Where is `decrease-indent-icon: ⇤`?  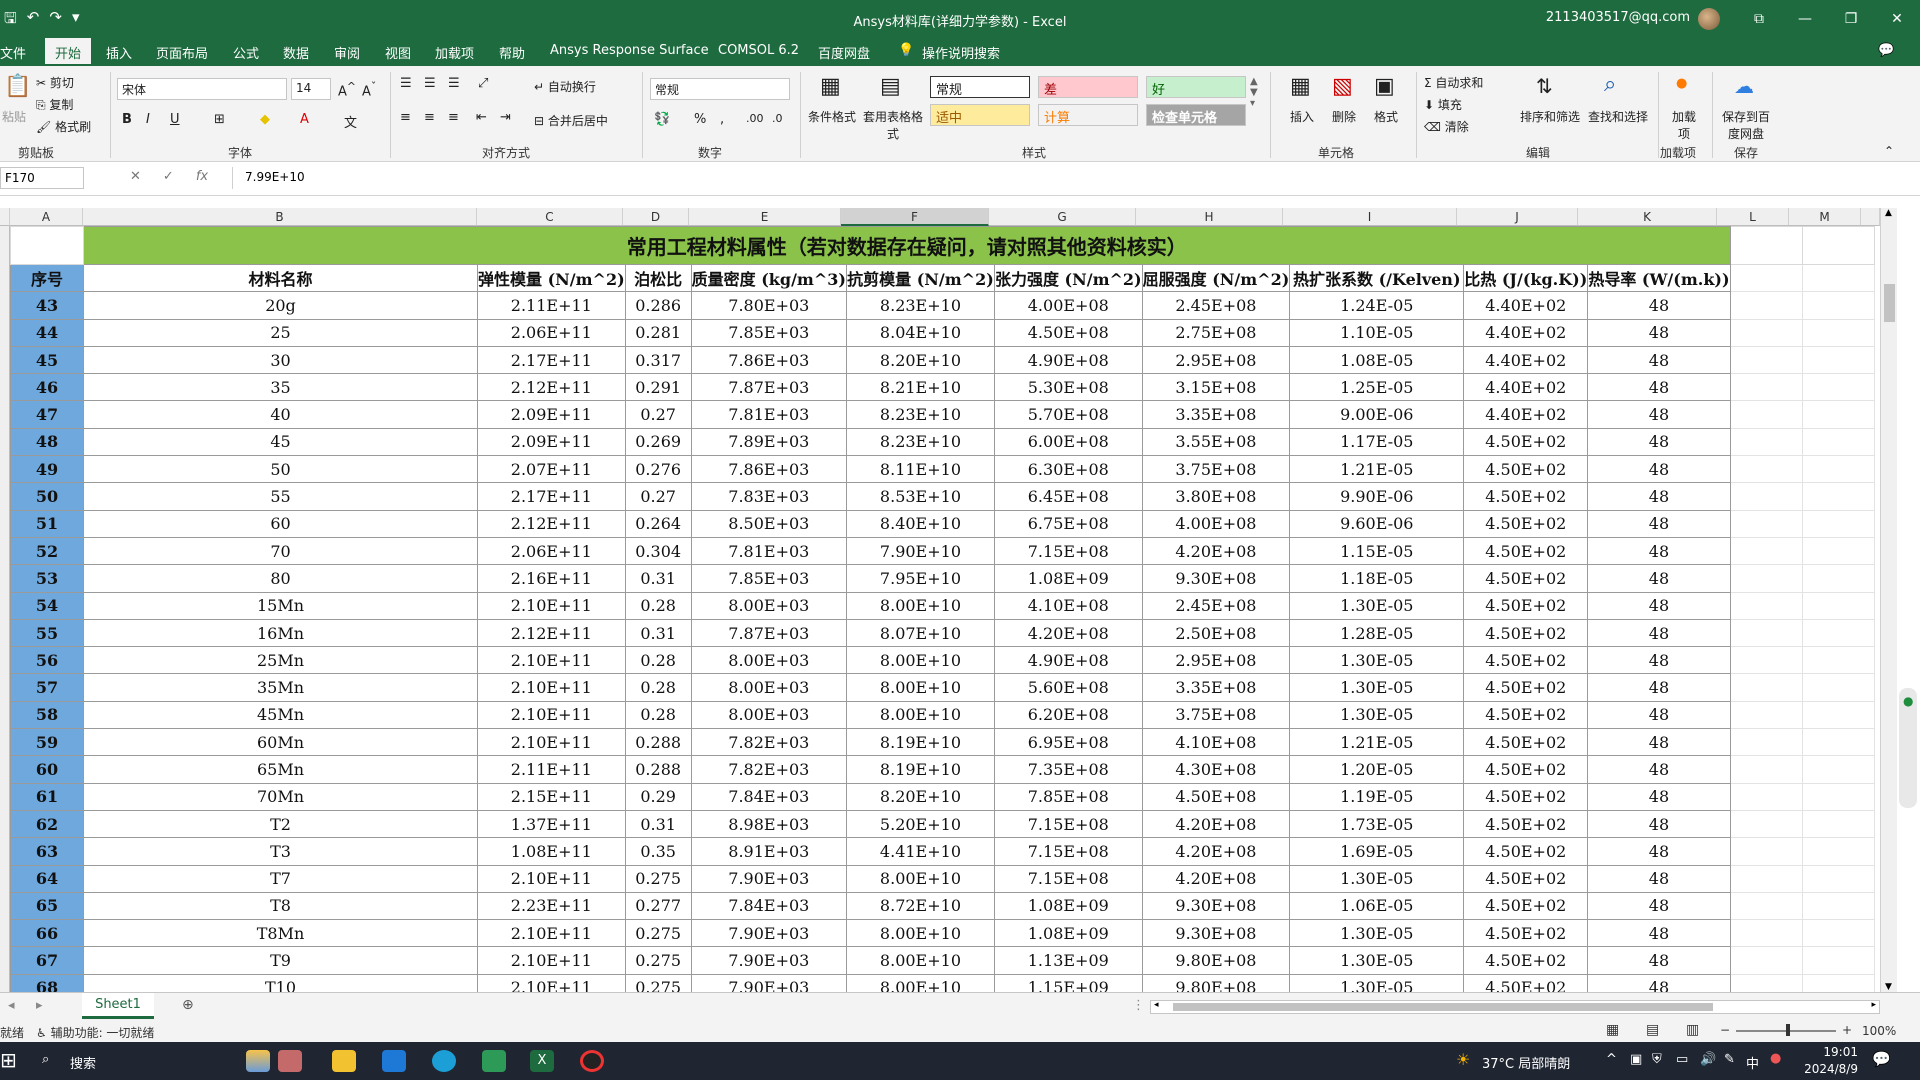 decrease-indent-icon: ⇤ is located at coordinates (481, 117).